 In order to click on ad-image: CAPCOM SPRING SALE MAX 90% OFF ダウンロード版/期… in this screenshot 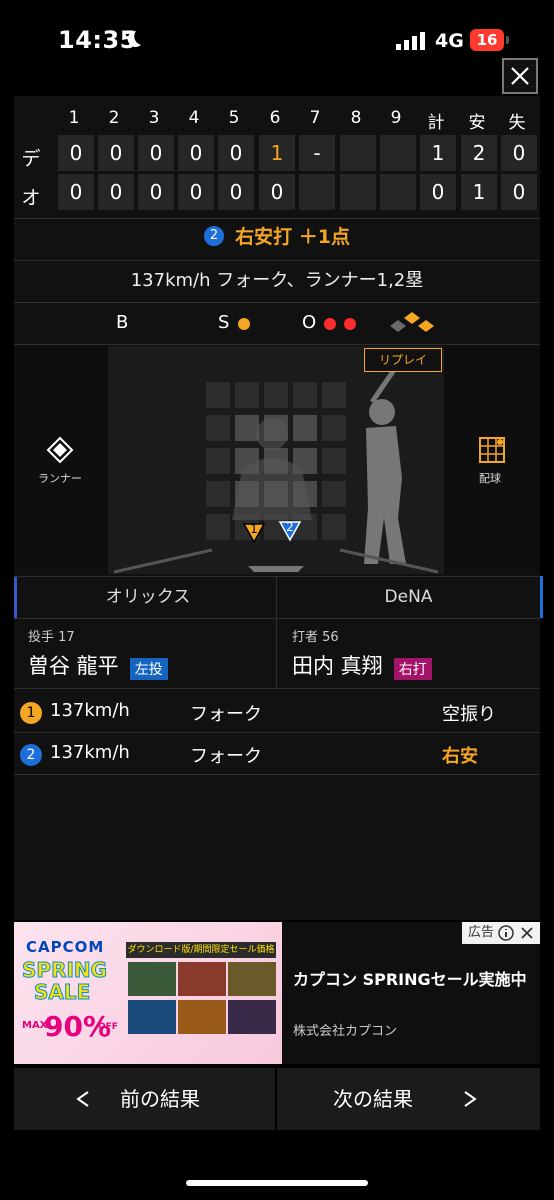, I will do `click(148, 993)`.